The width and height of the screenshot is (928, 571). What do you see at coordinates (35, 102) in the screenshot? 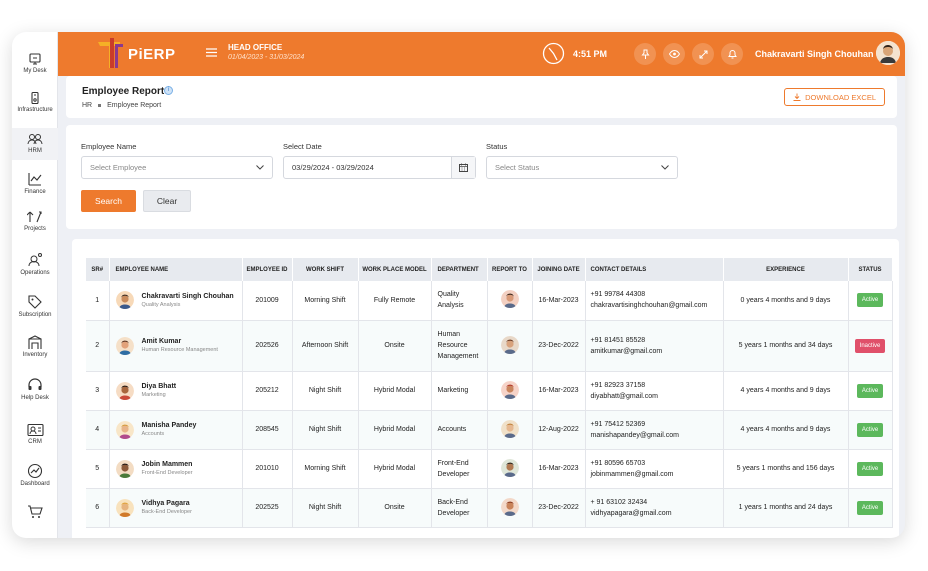
I see `sidebar-item-infrastructure: Infrastructure` at bounding box center [35, 102].